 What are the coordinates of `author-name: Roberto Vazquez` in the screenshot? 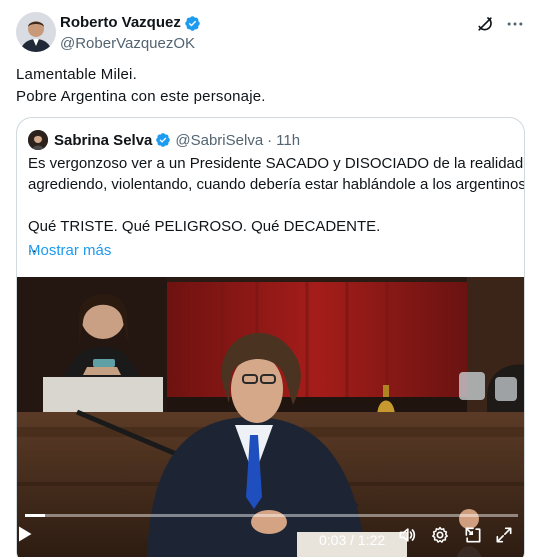 It's located at (120, 23).